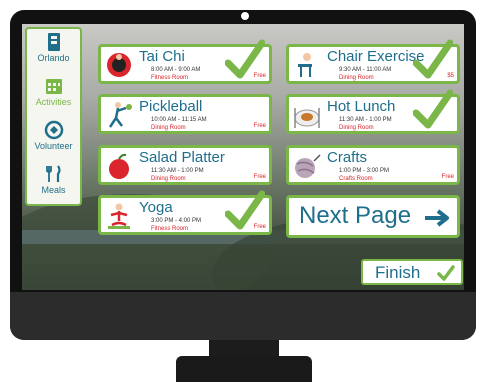  I want to click on apple-icon, so click(119, 166).